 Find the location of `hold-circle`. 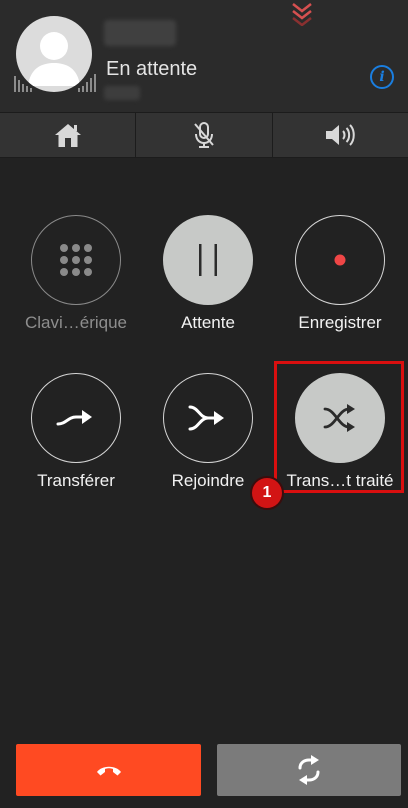

hold-circle is located at coordinates (208, 260).